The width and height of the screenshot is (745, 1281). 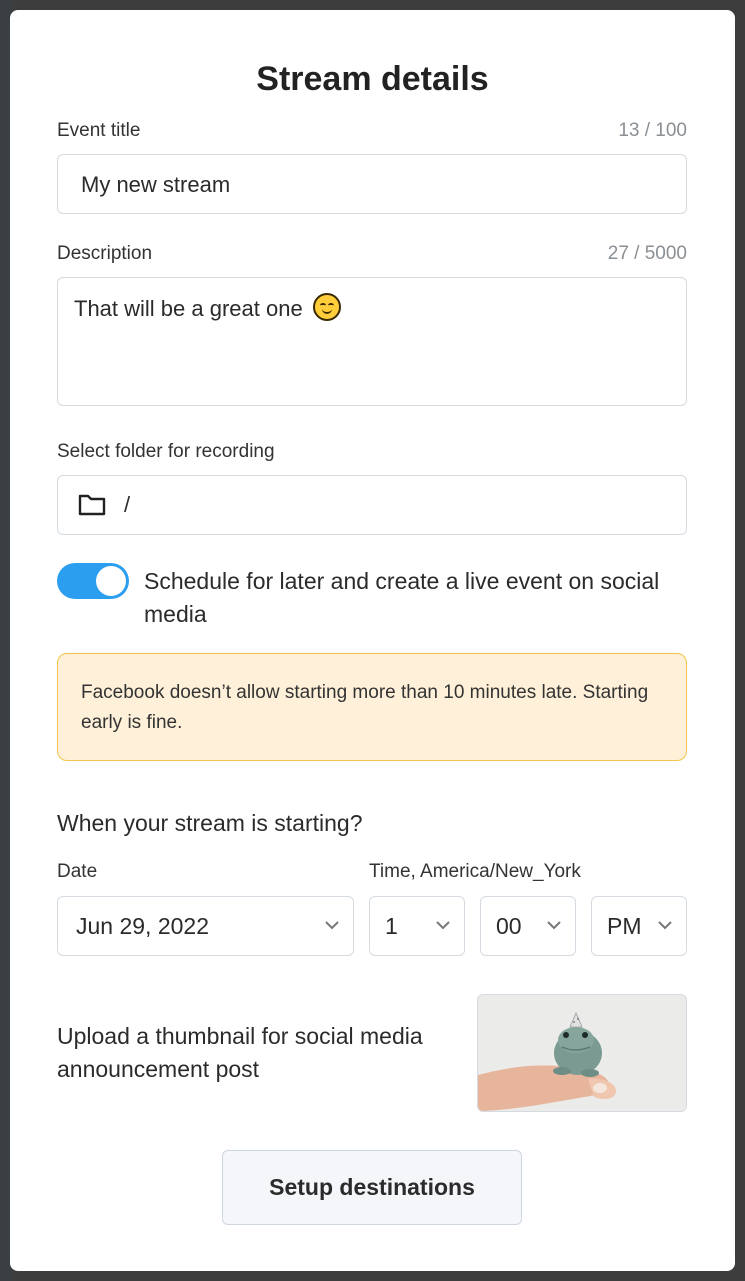 I want to click on date-label: Date, so click(x=77, y=871).